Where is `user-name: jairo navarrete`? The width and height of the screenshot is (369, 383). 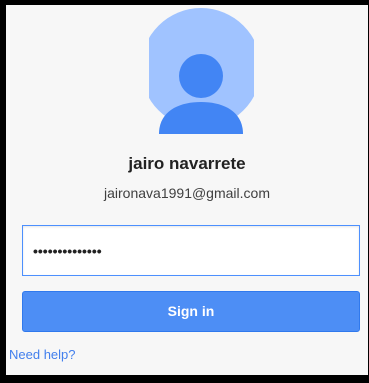 user-name: jairo navarrete is located at coordinates (187, 163).